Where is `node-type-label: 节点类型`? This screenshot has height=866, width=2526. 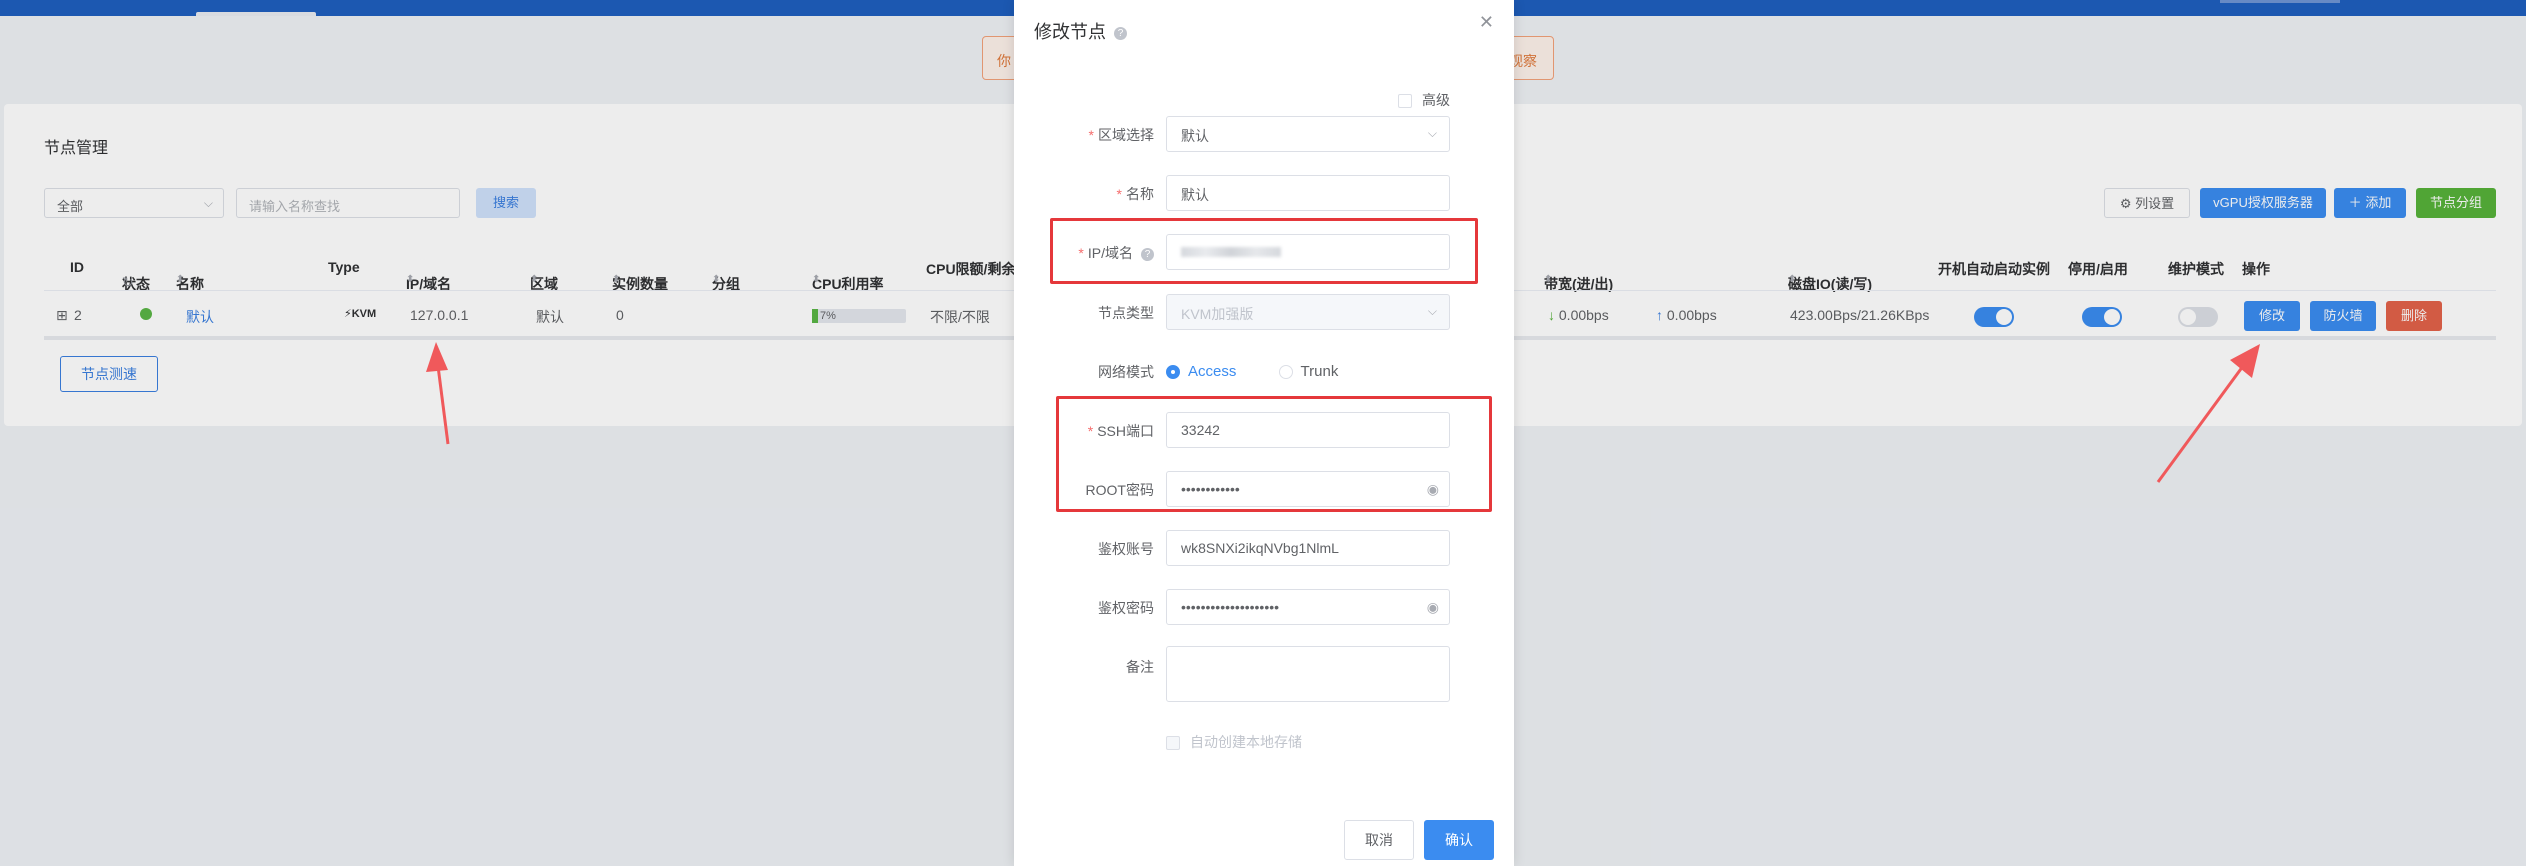
node-type-label: 节点类型 is located at coordinates (1126, 313).